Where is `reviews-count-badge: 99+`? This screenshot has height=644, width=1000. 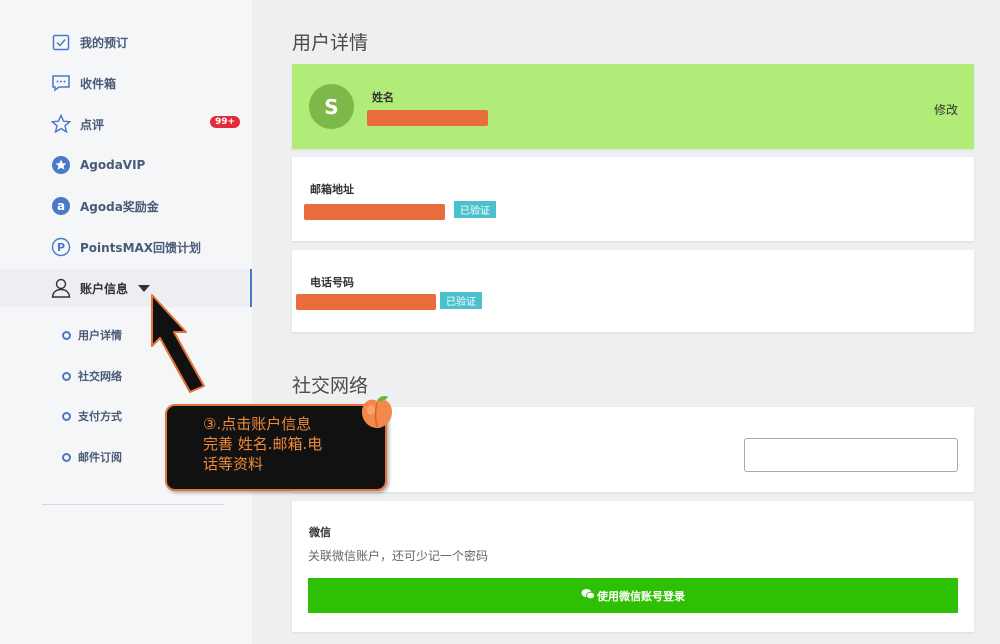 reviews-count-badge: 99+ is located at coordinates (225, 122).